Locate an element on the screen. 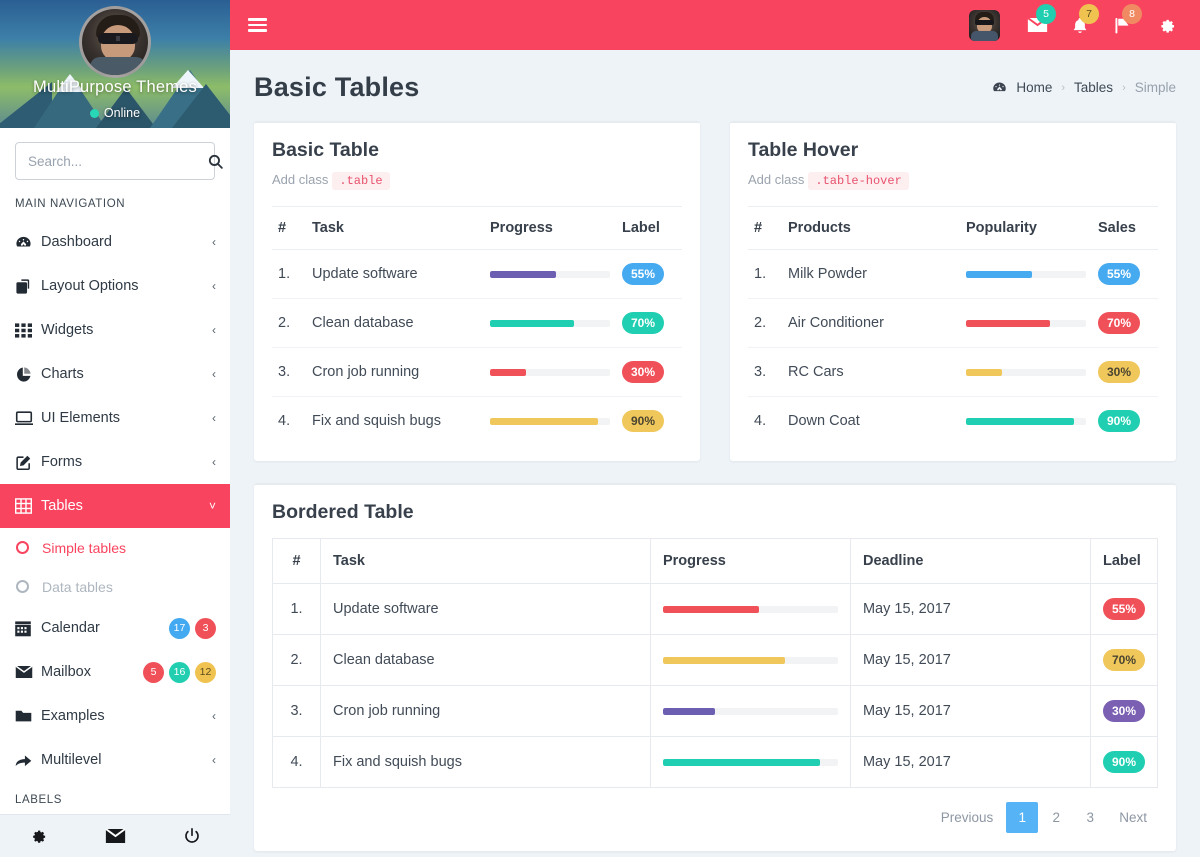  sidebar-search is located at coordinates (115, 159).